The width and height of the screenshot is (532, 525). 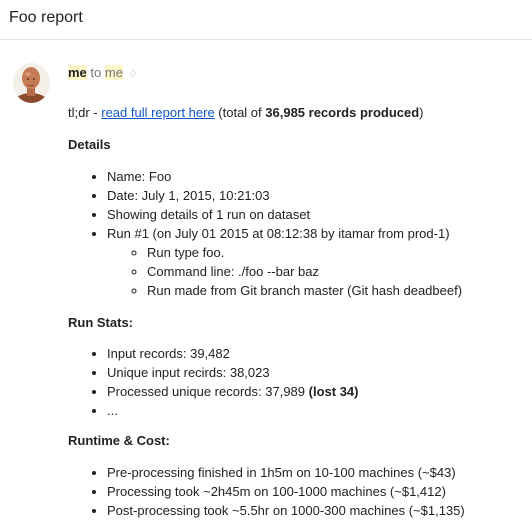 I want to click on avatar-photo, so click(x=31, y=83).